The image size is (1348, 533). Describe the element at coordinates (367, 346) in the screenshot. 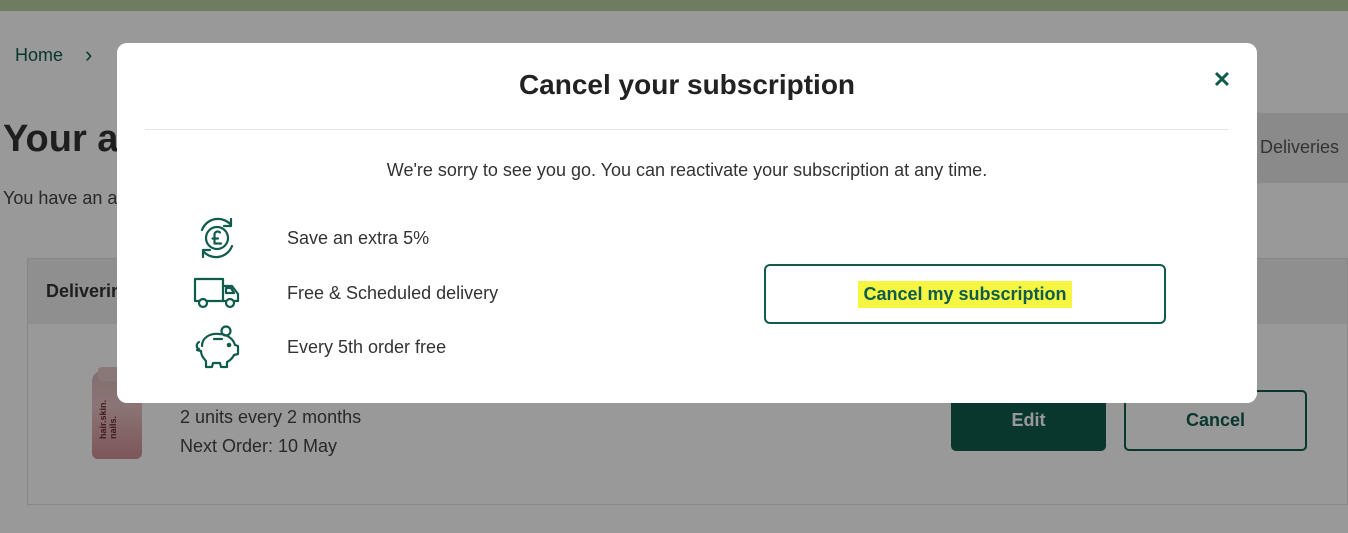

I see `benefit-text: Every 5th order free` at that location.